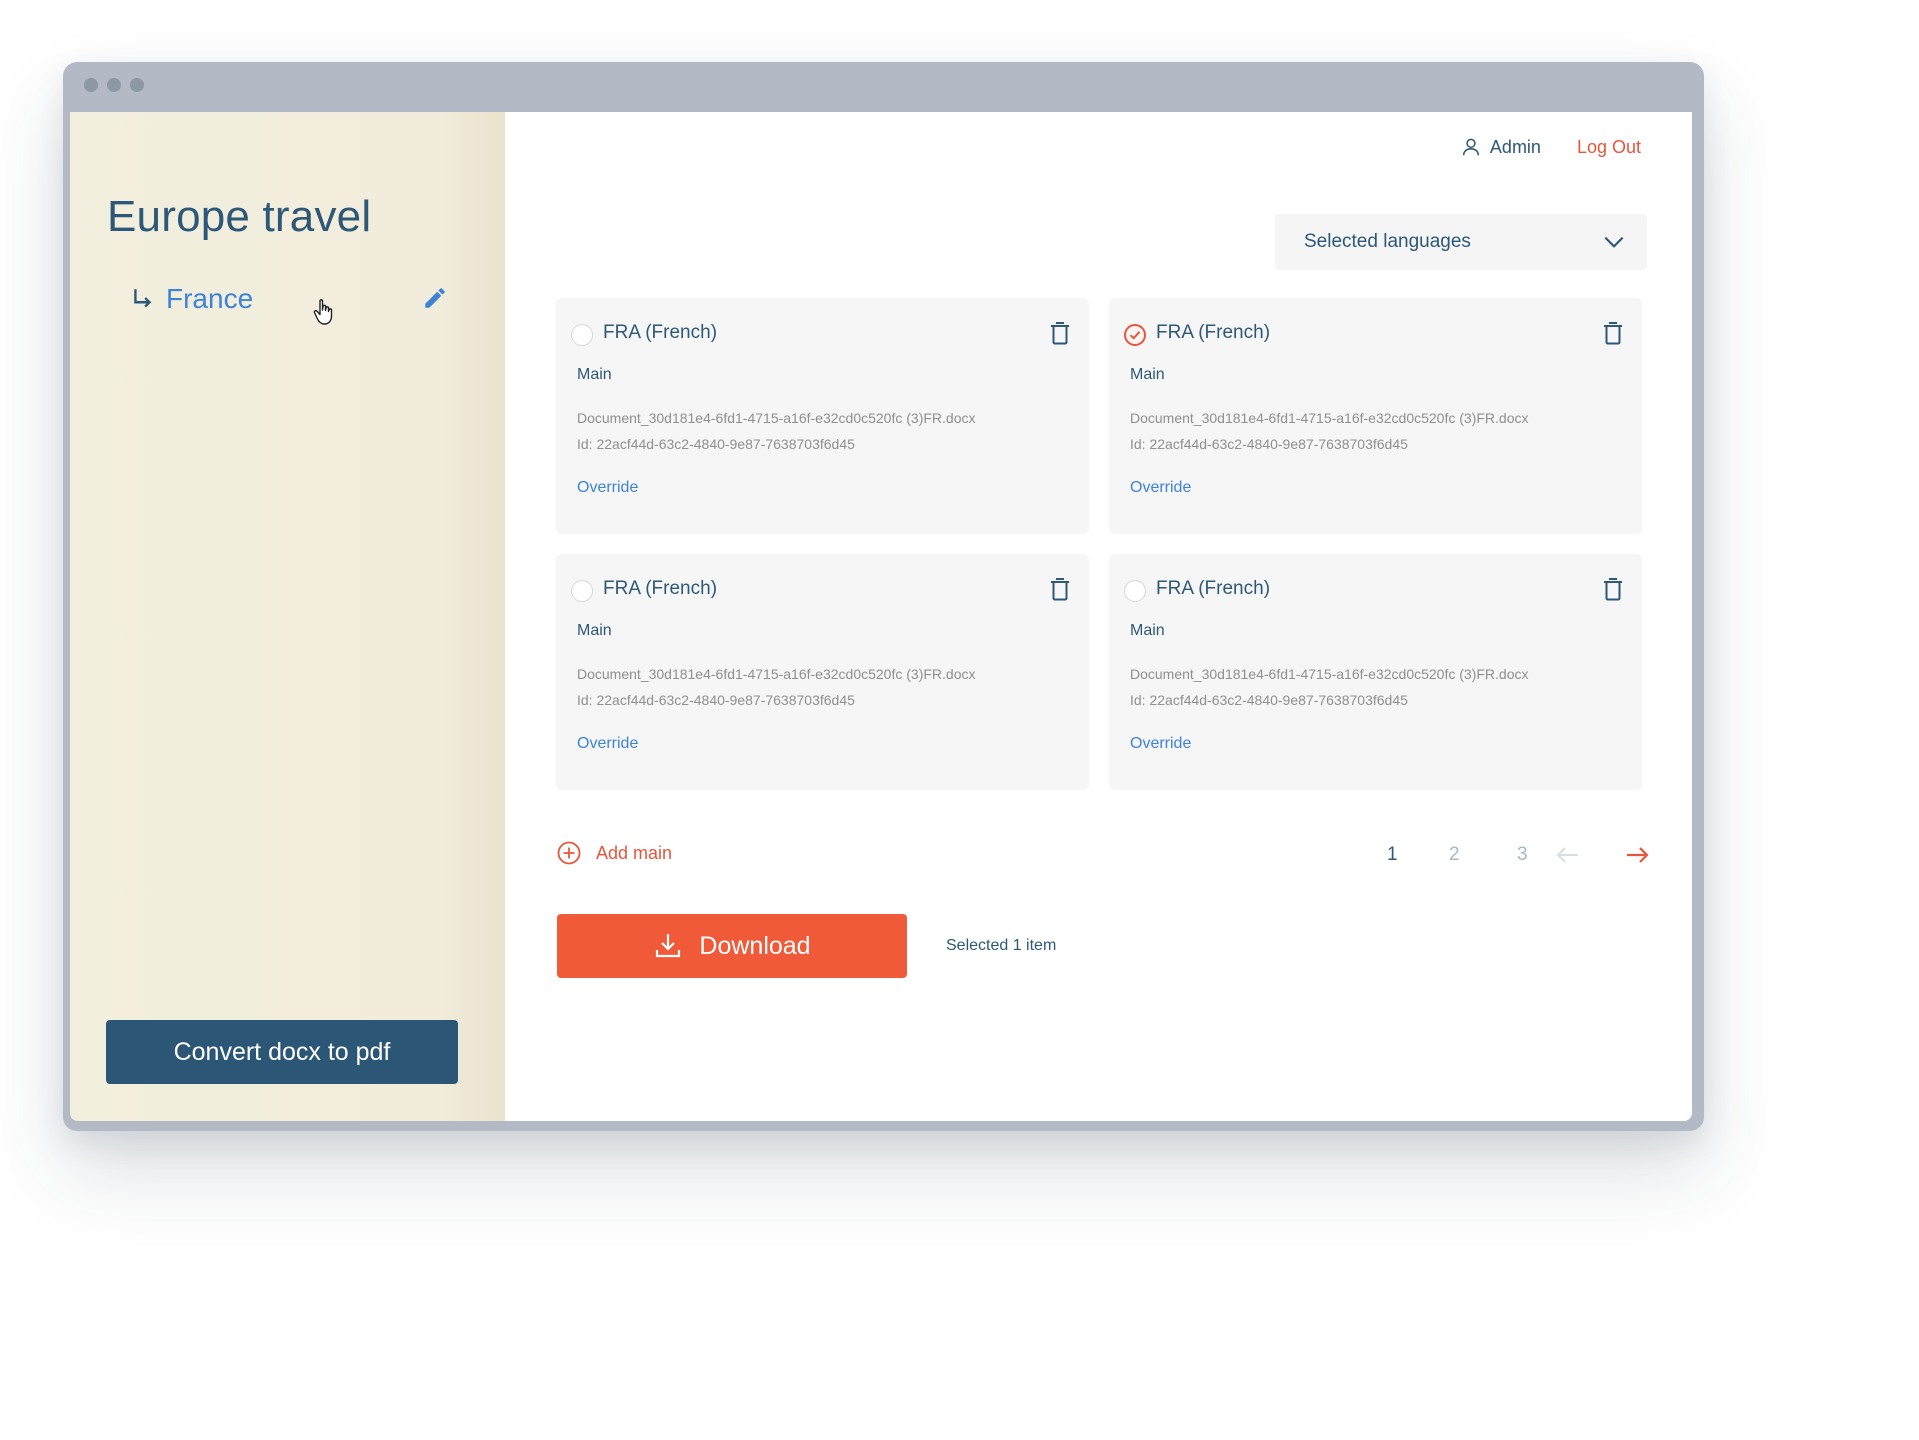  What do you see at coordinates (1614, 242) in the screenshot?
I see `chevron-down-icon` at bounding box center [1614, 242].